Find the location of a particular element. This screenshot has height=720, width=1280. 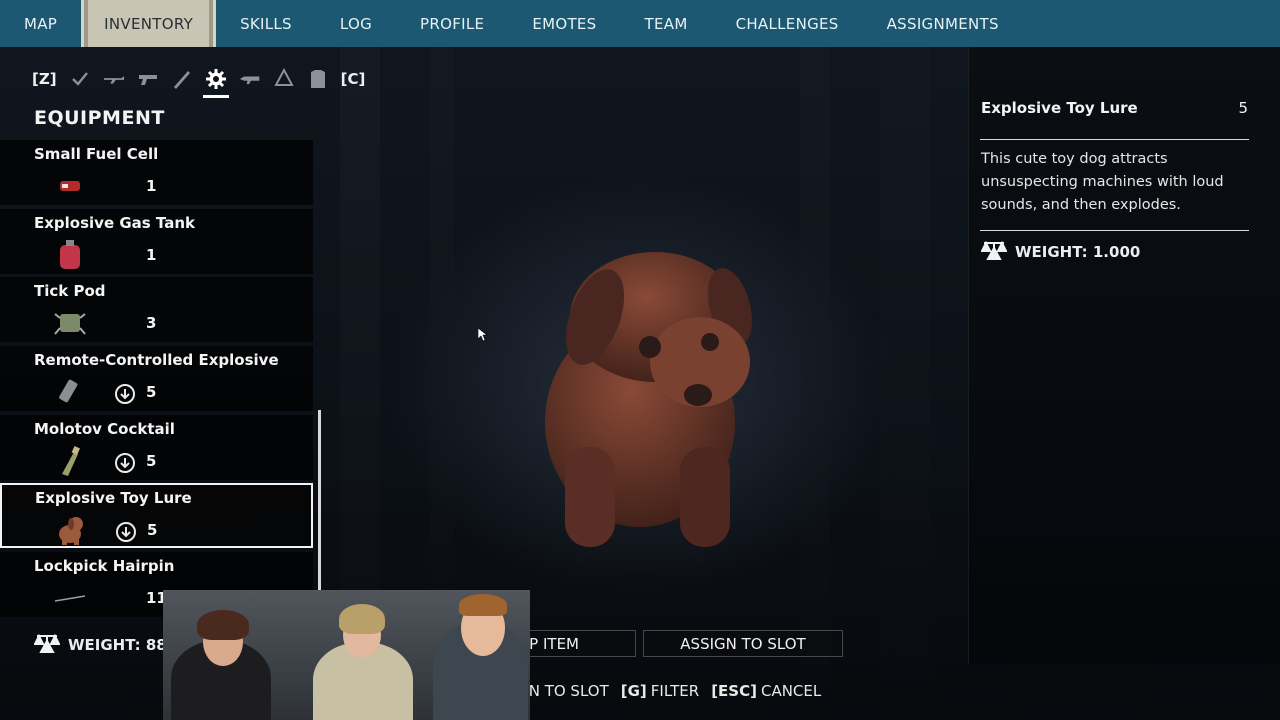

detail-weight: WEIGHT: 1.000 is located at coordinates (1060, 252).